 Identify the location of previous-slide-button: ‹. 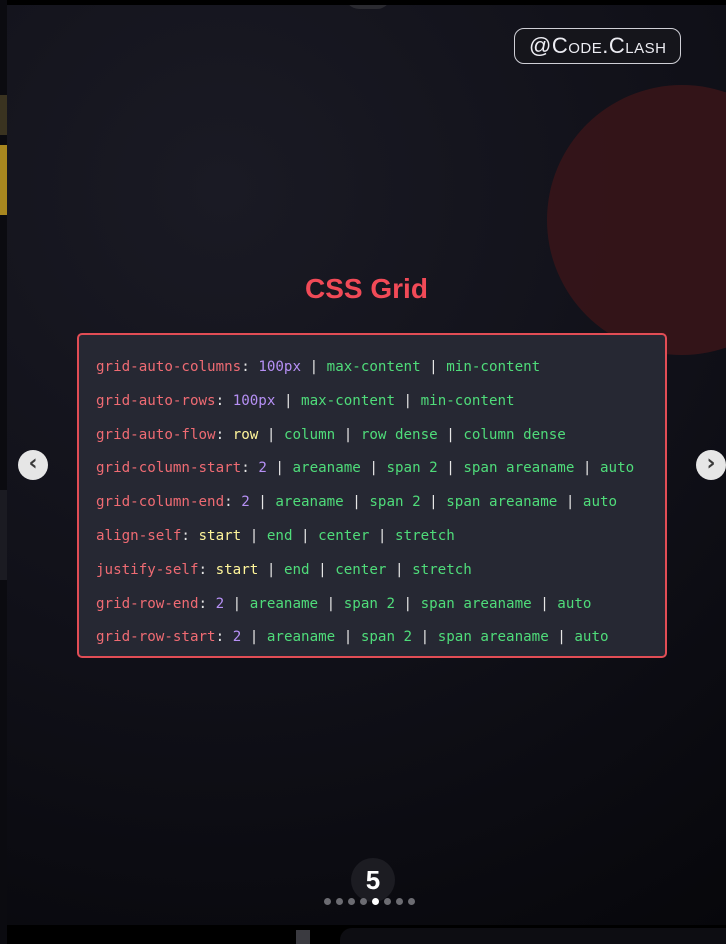
(33, 465).